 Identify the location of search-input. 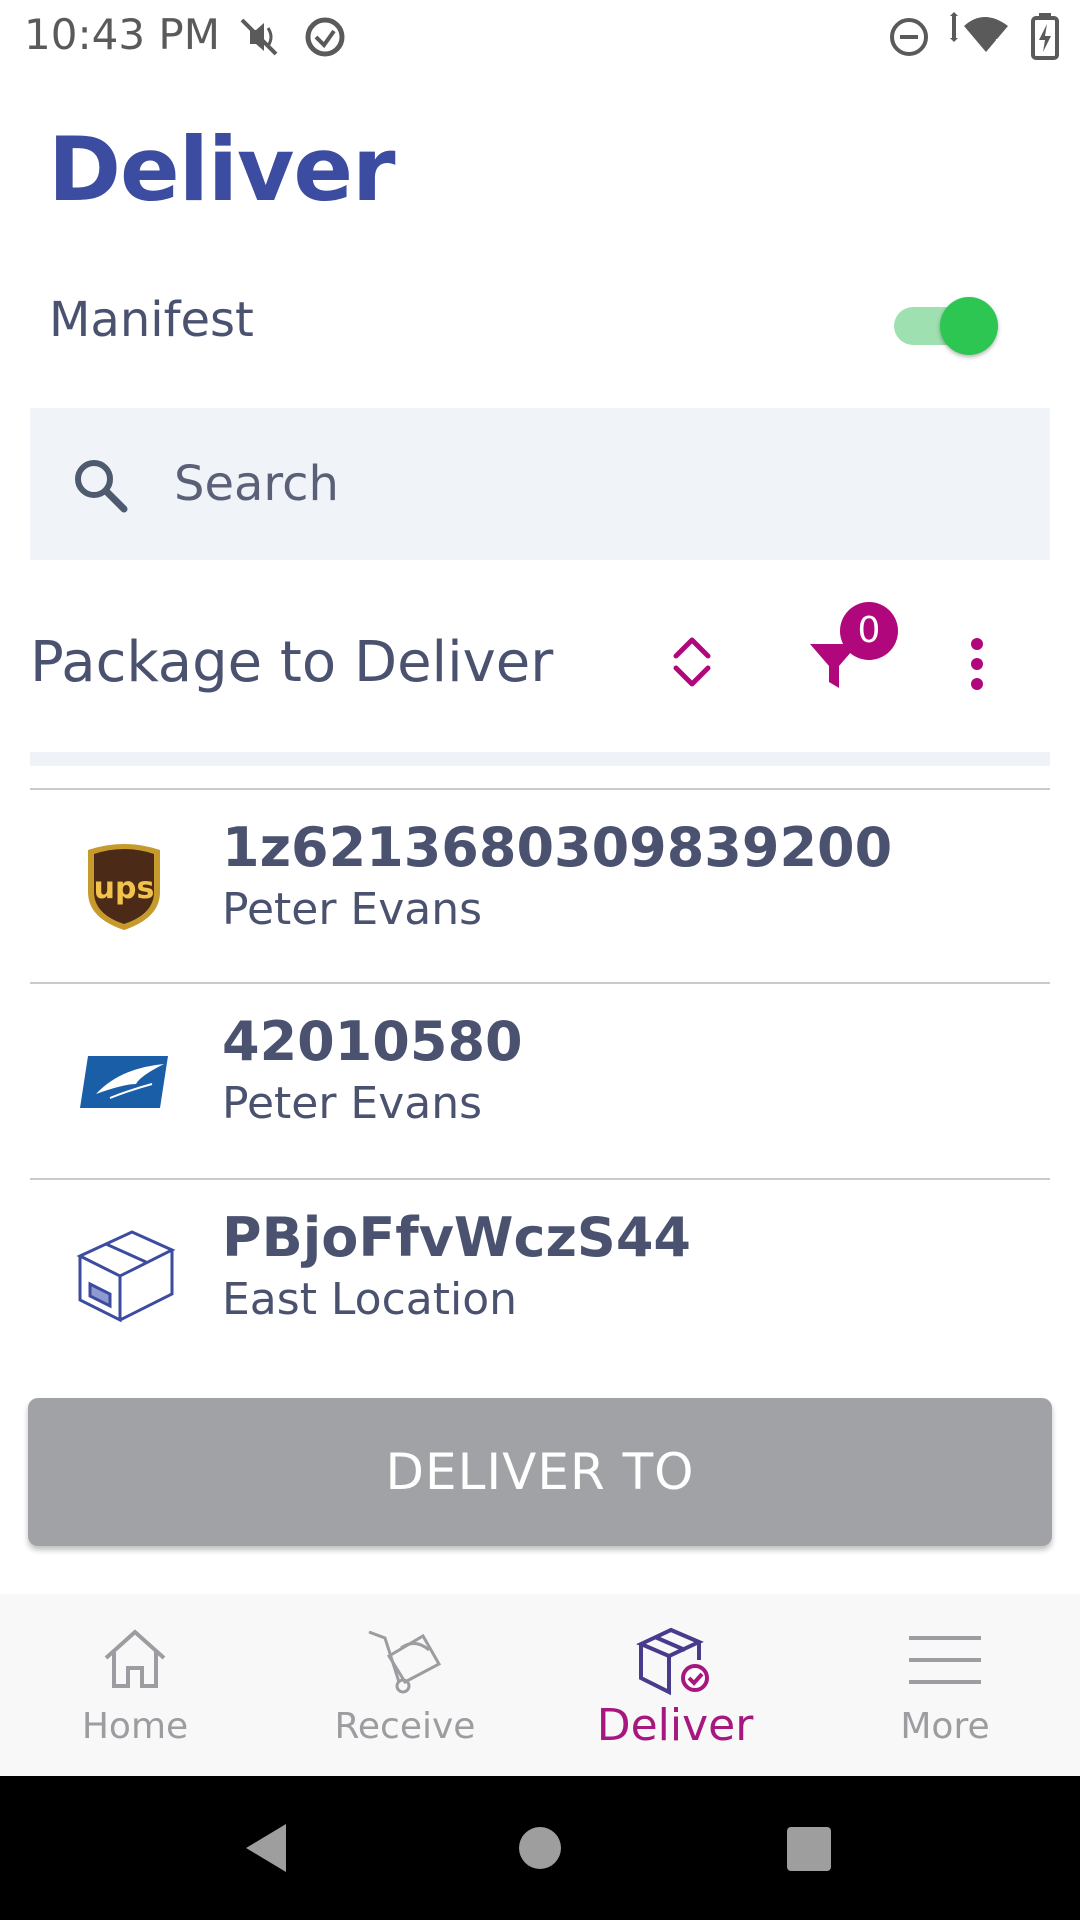
(574, 484).